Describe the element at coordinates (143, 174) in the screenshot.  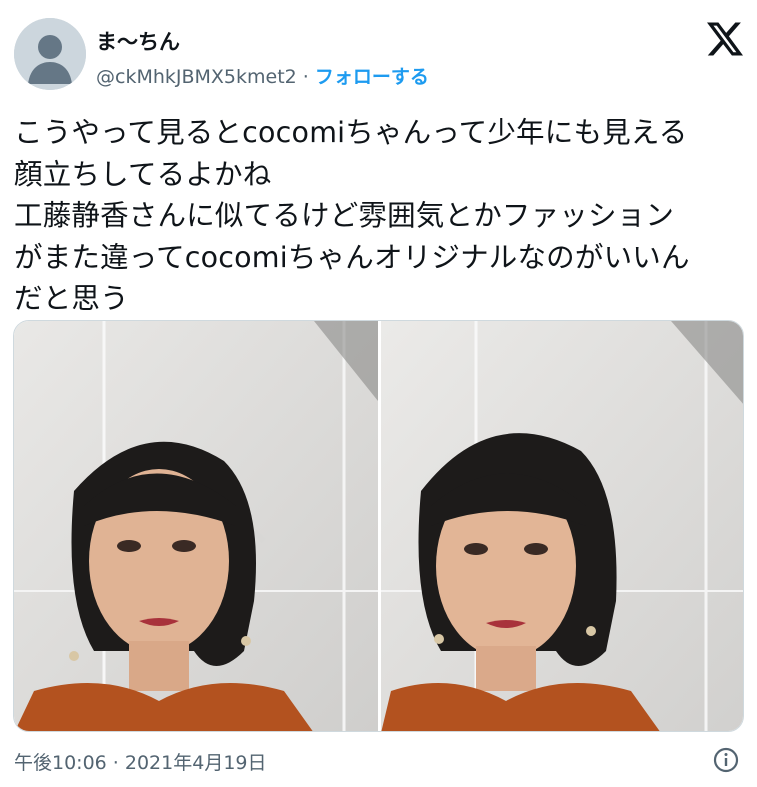
I see `tweet-line: 顔立ちしてるよかね` at that location.